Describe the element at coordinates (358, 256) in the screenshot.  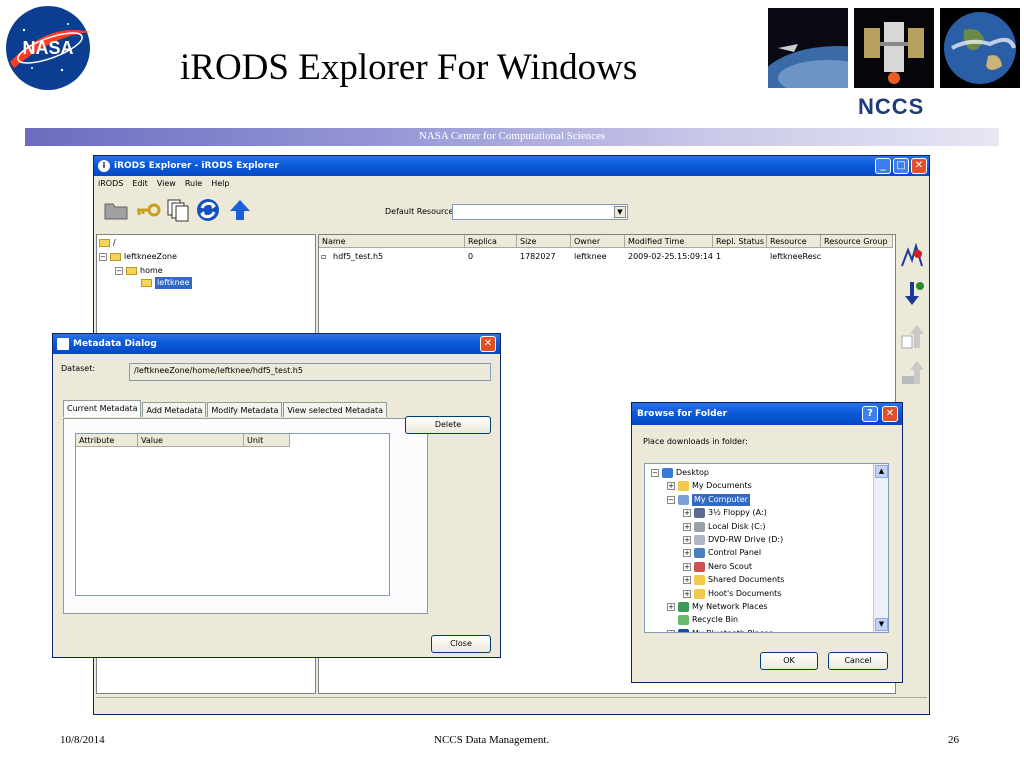
I see `cell-name: hdf5_test.h5` at that location.